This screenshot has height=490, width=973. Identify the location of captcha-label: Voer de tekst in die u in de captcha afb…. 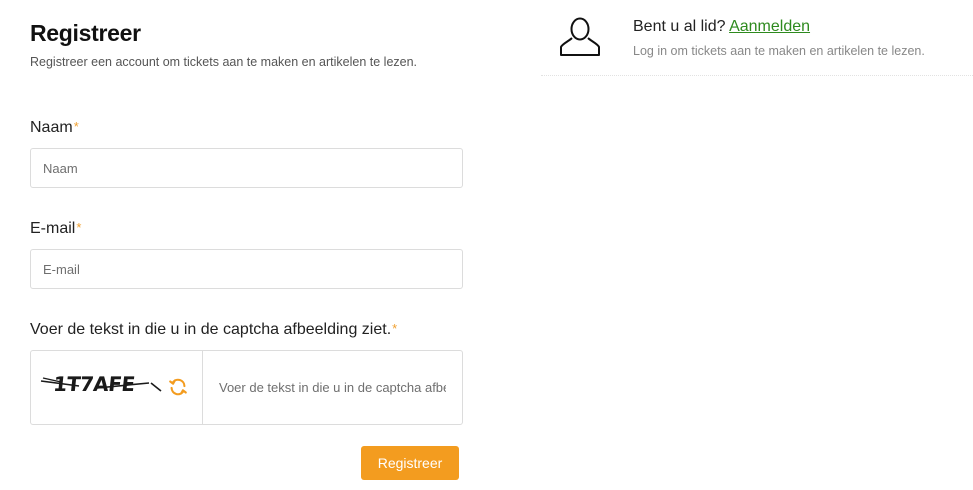
(213, 330).